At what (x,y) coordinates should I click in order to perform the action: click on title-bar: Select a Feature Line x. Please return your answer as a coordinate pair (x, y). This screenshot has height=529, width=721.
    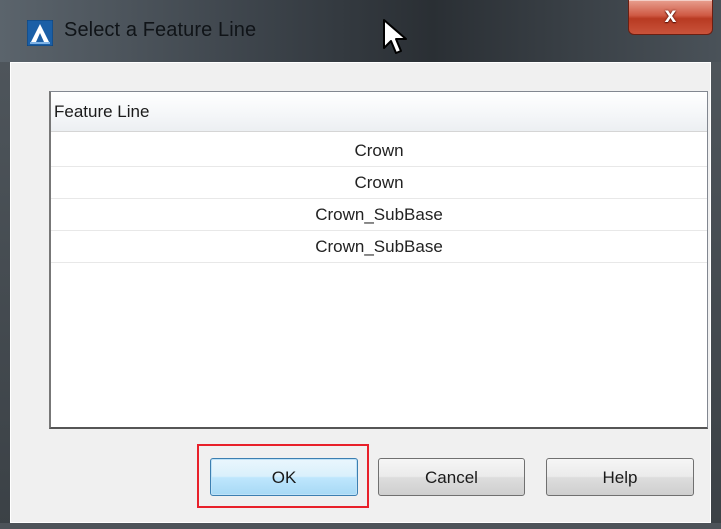
    Looking at the image, I should click on (360, 31).